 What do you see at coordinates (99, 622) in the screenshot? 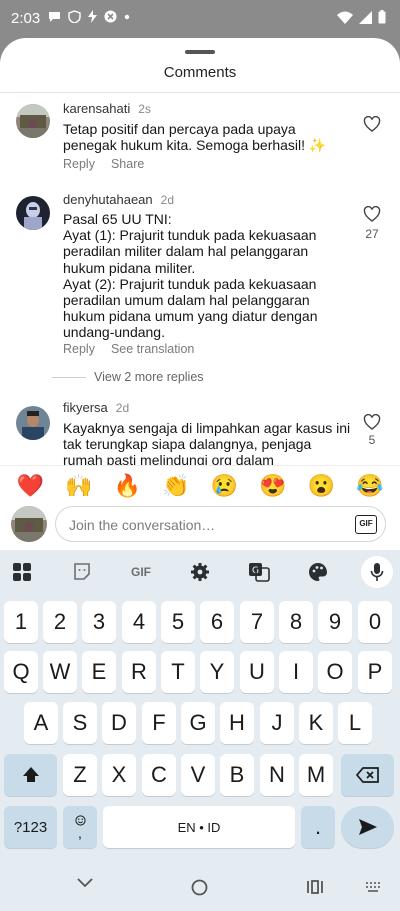
I see `key-3: 3` at bounding box center [99, 622].